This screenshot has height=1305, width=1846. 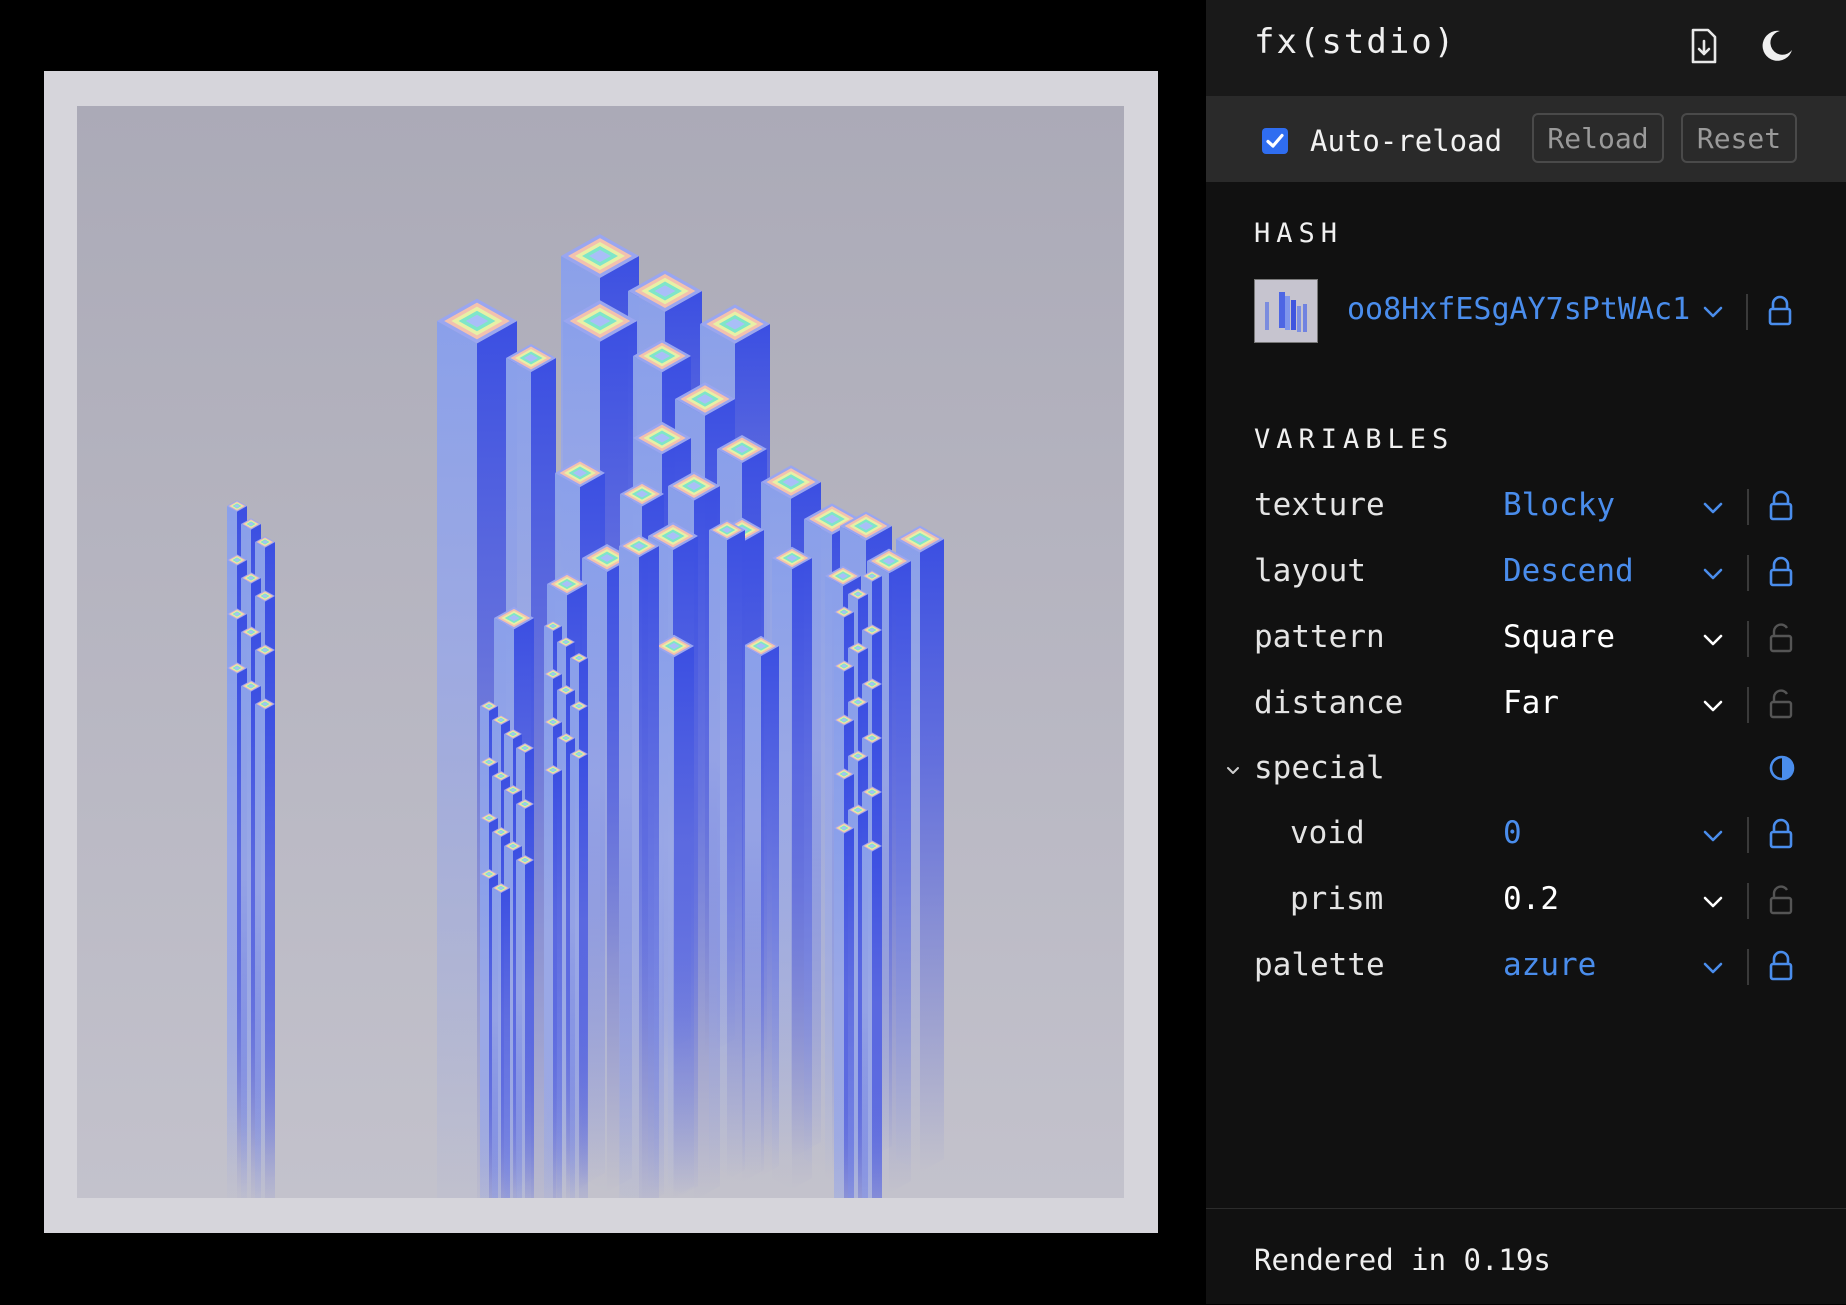 I want to click on hash-thumbnail, so click(x=1286, y=311).